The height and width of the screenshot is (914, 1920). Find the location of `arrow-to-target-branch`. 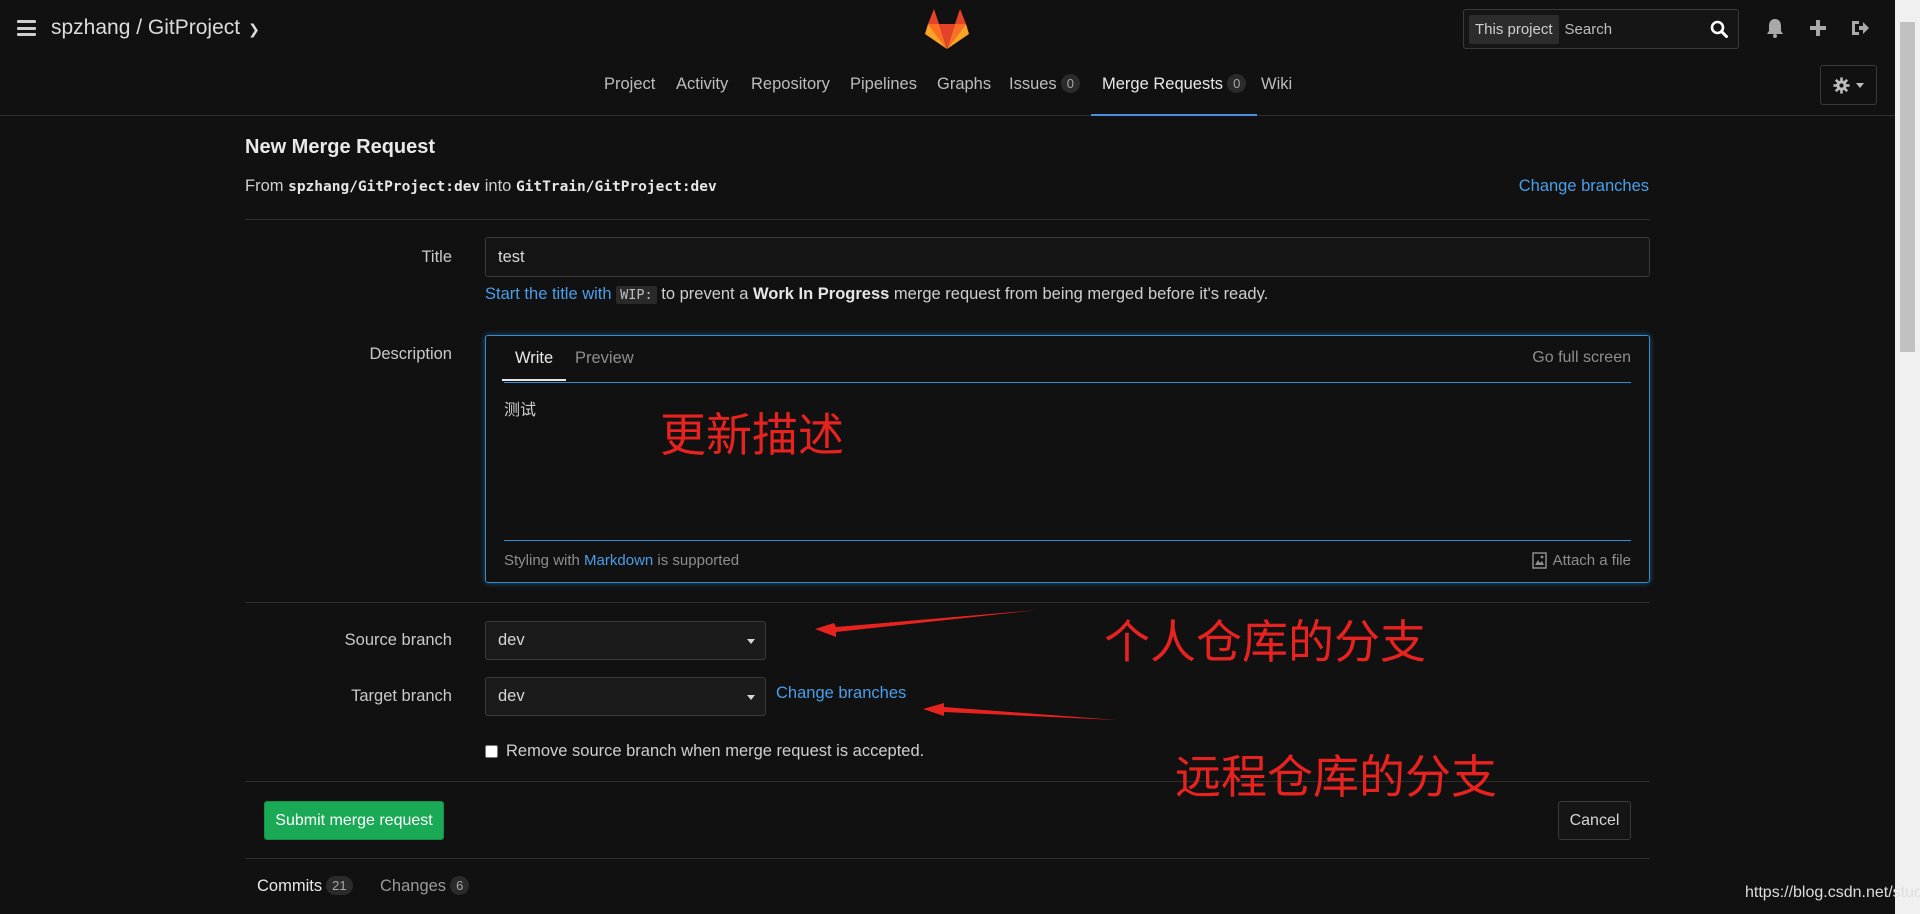

arrow-to-target-branch is located at coordinates (1020, 711).